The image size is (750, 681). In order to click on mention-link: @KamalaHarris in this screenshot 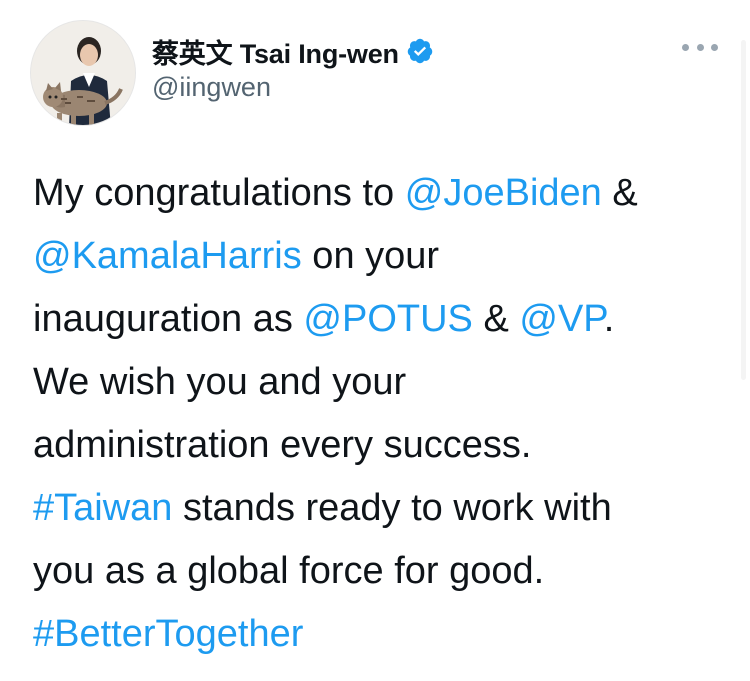, I will do `click(167, 256)`.